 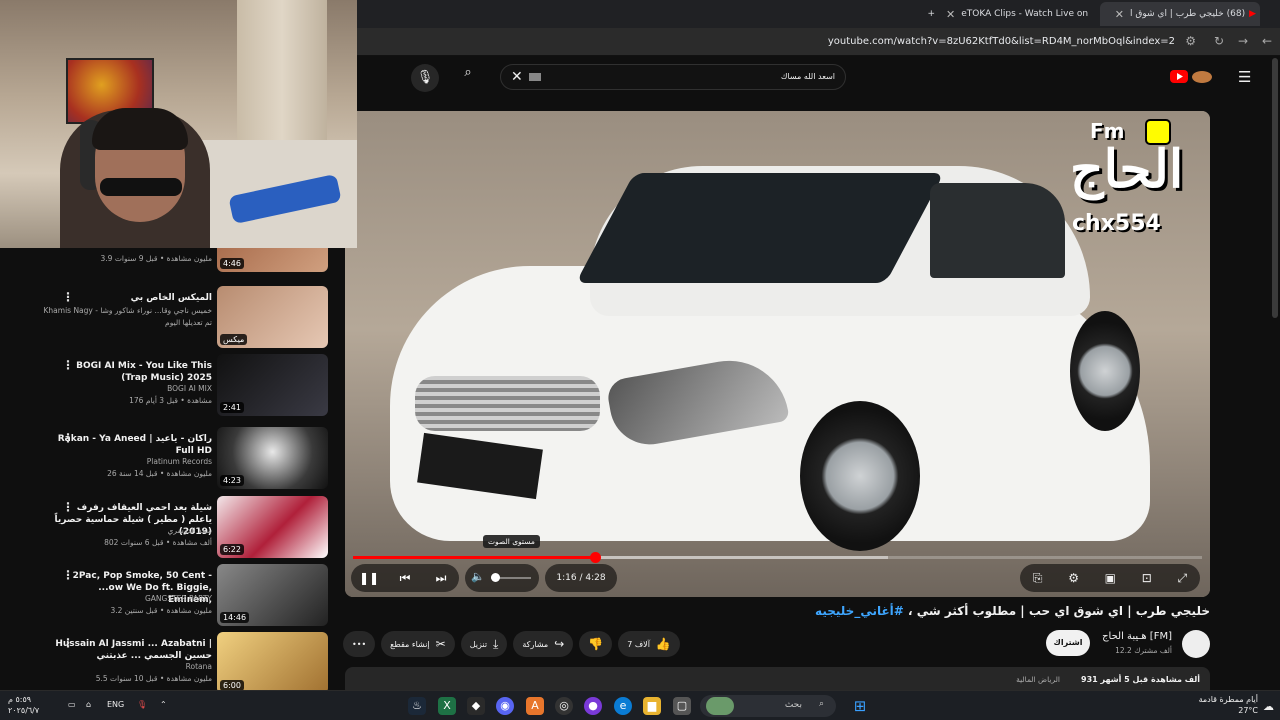 I want to click on video-thumbnail: 6:00, so click(x=272, y=661).